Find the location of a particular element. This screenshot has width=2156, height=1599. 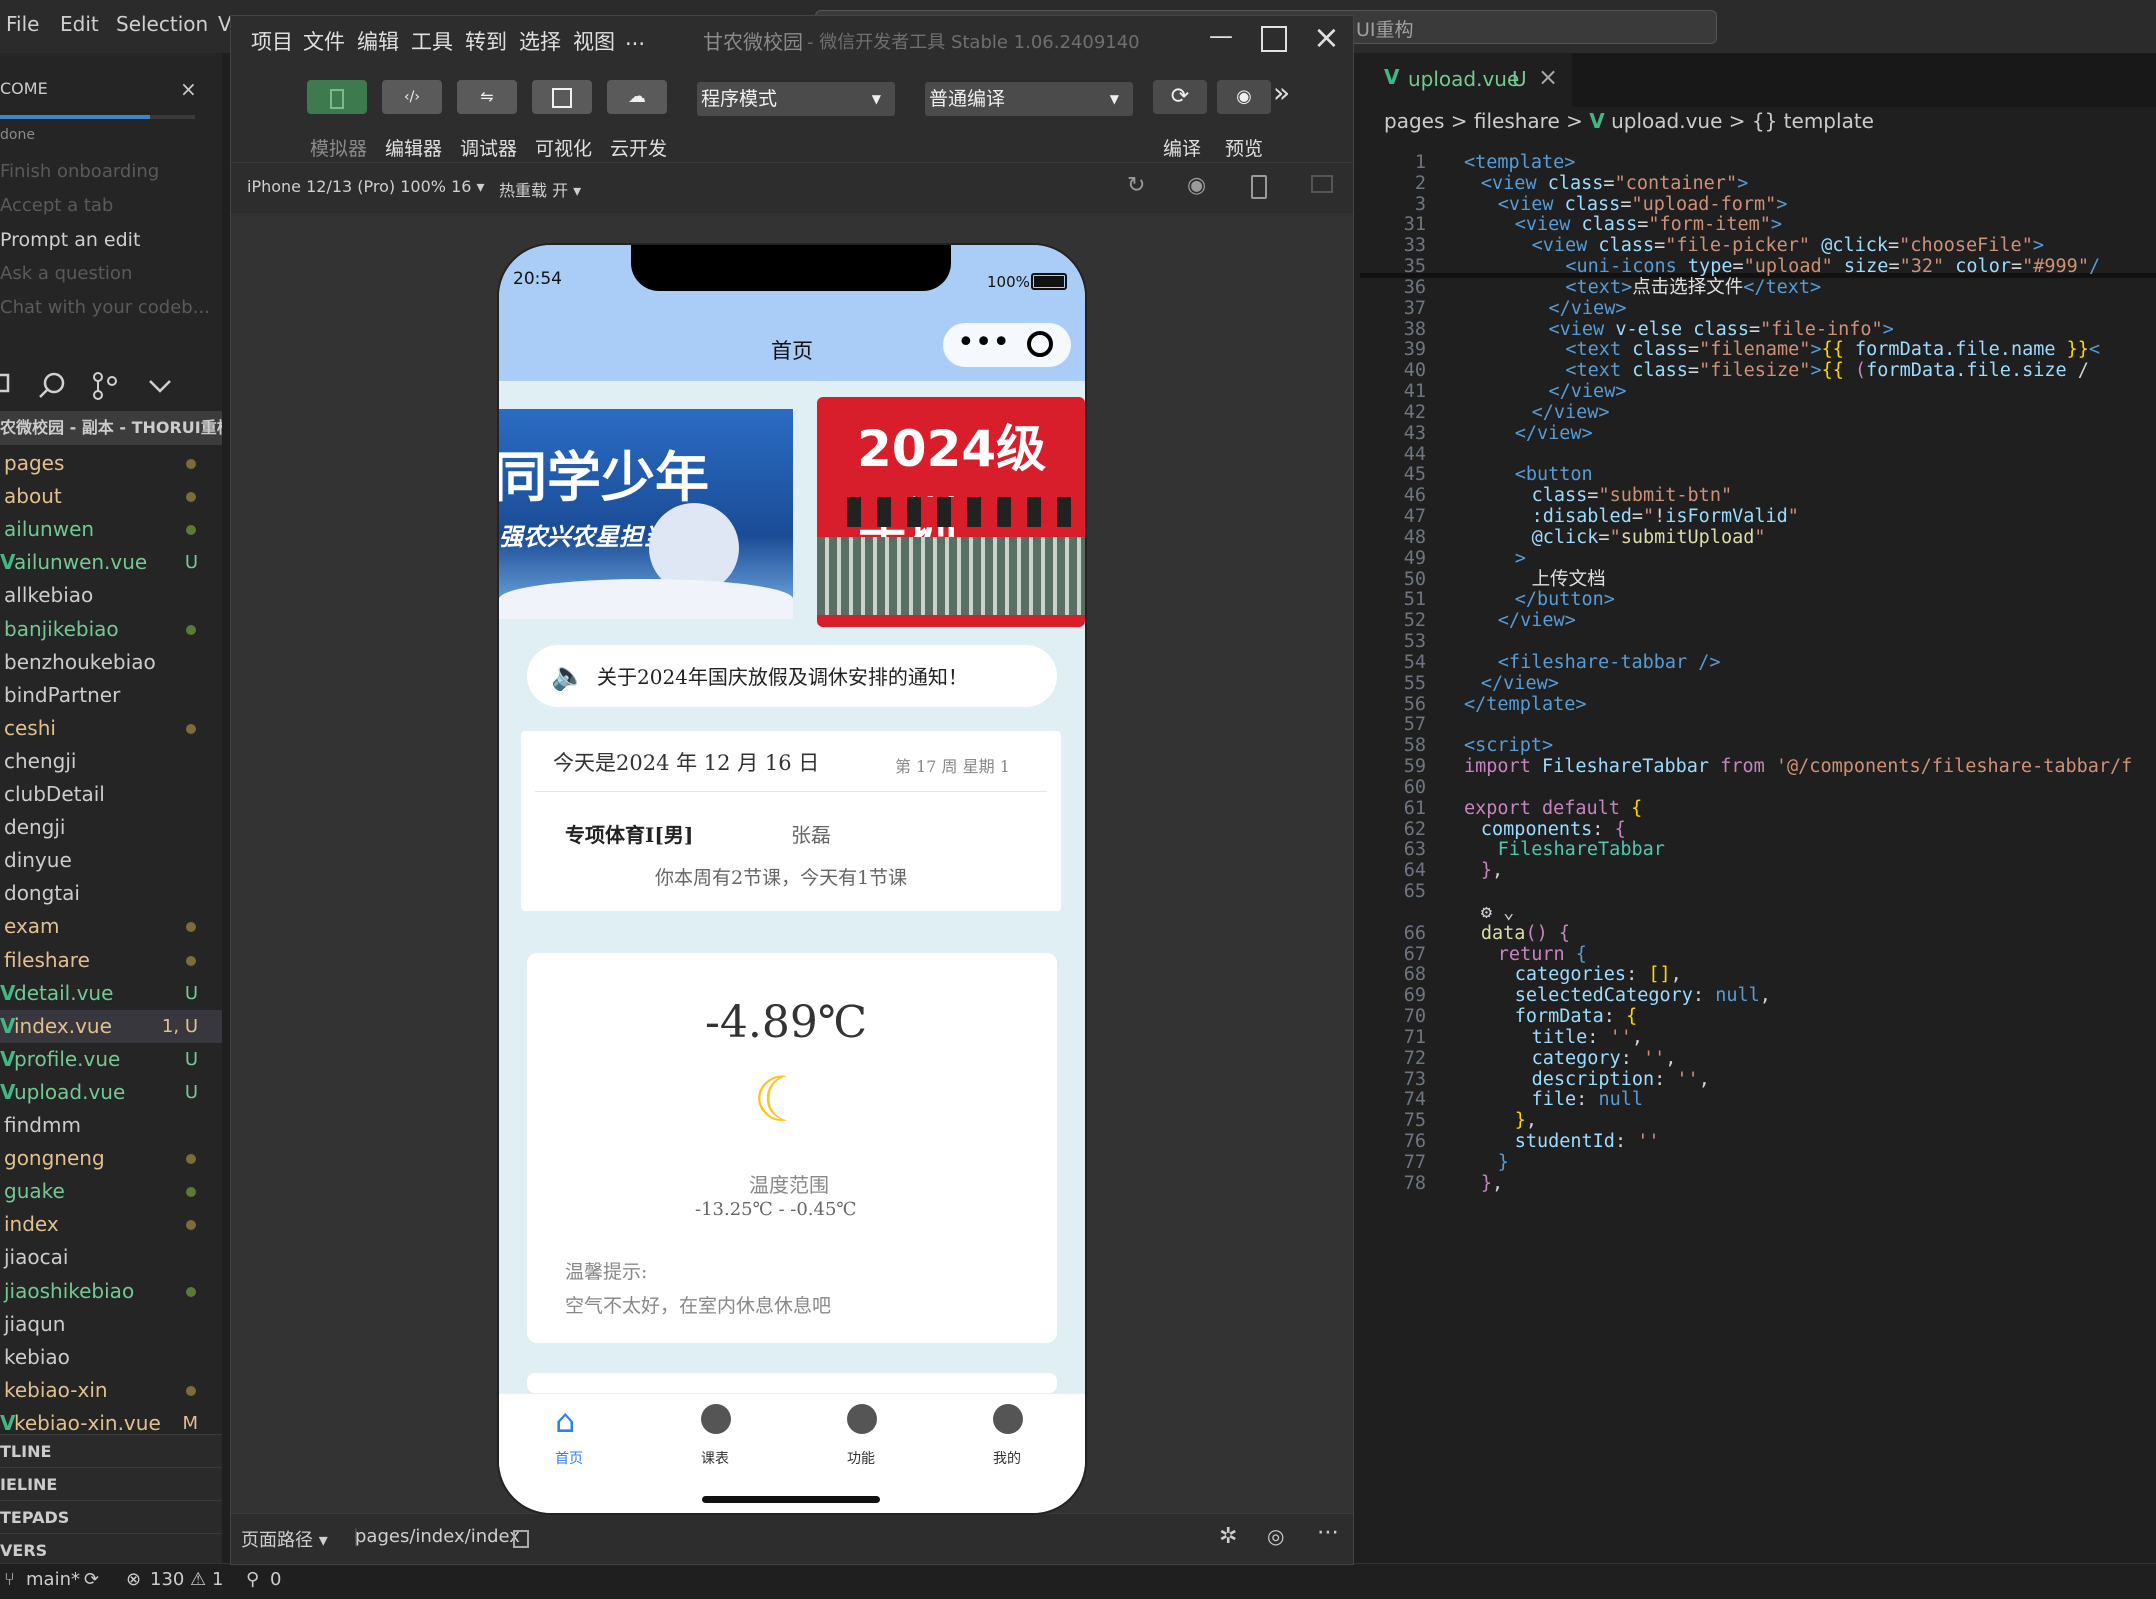

stop-icon: ◉ is located at coordinates (1196, 185).